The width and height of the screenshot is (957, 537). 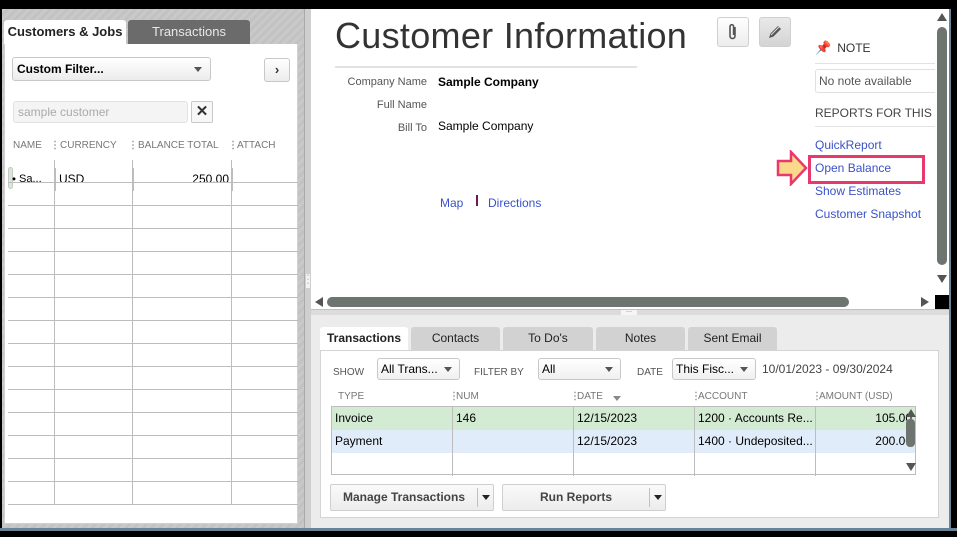 I want to click on tab-todos: To Do's, so click(x=548, y=338).